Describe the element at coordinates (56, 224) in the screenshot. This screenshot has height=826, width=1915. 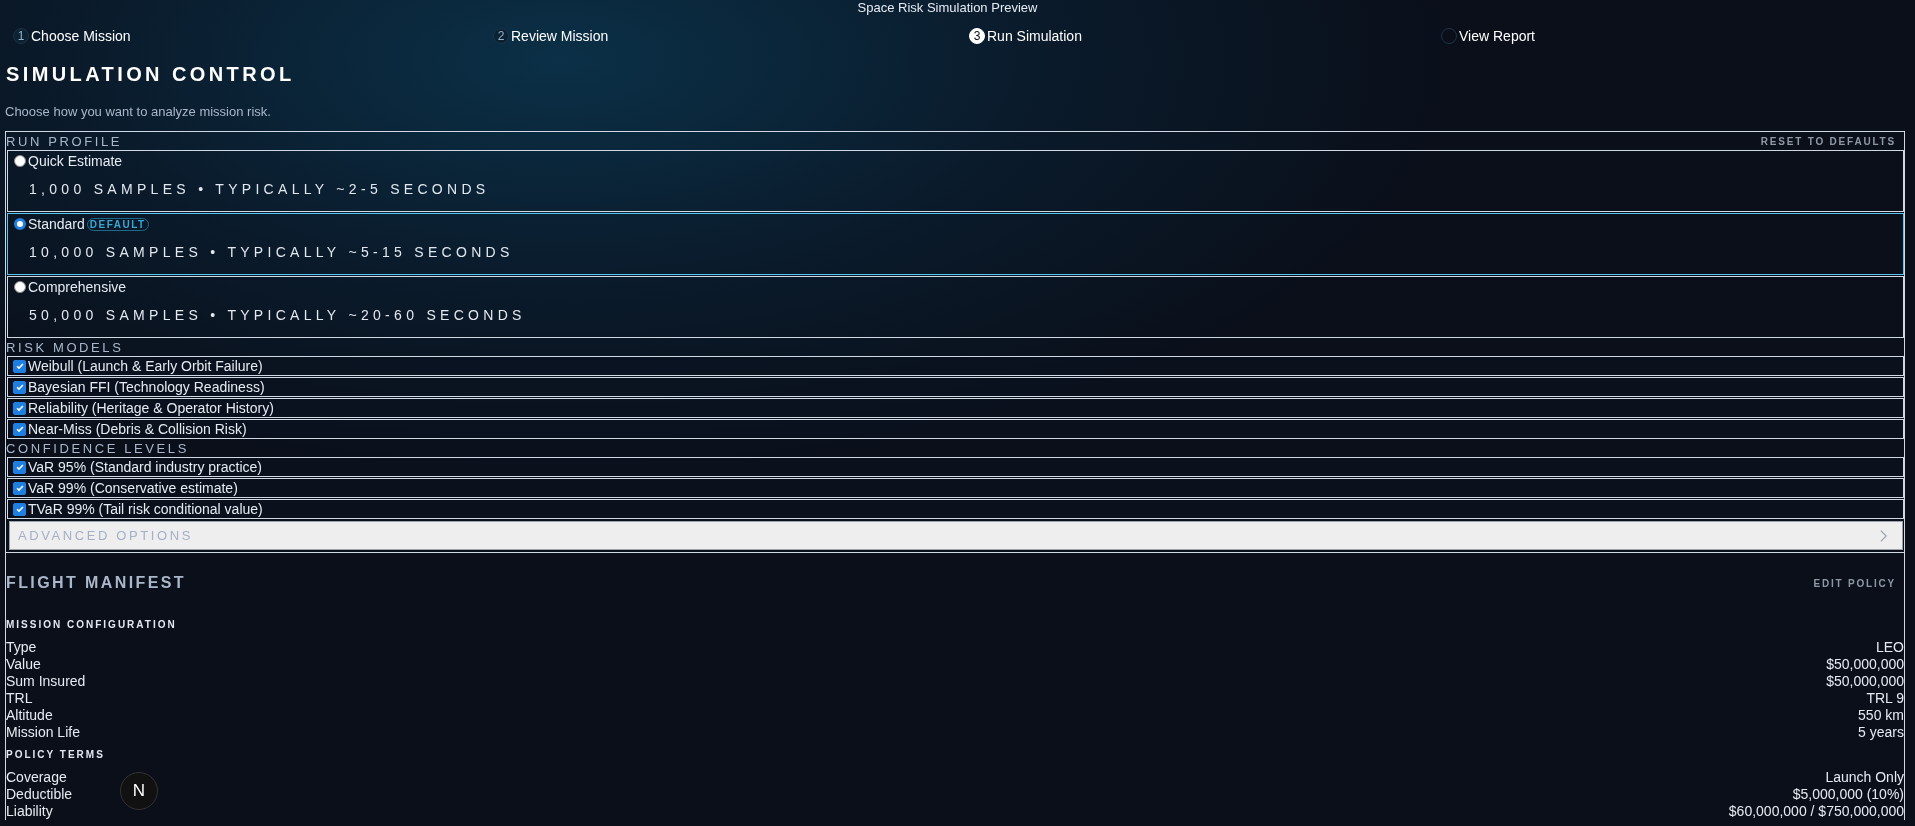
I see `option-label: Standard` at that location.